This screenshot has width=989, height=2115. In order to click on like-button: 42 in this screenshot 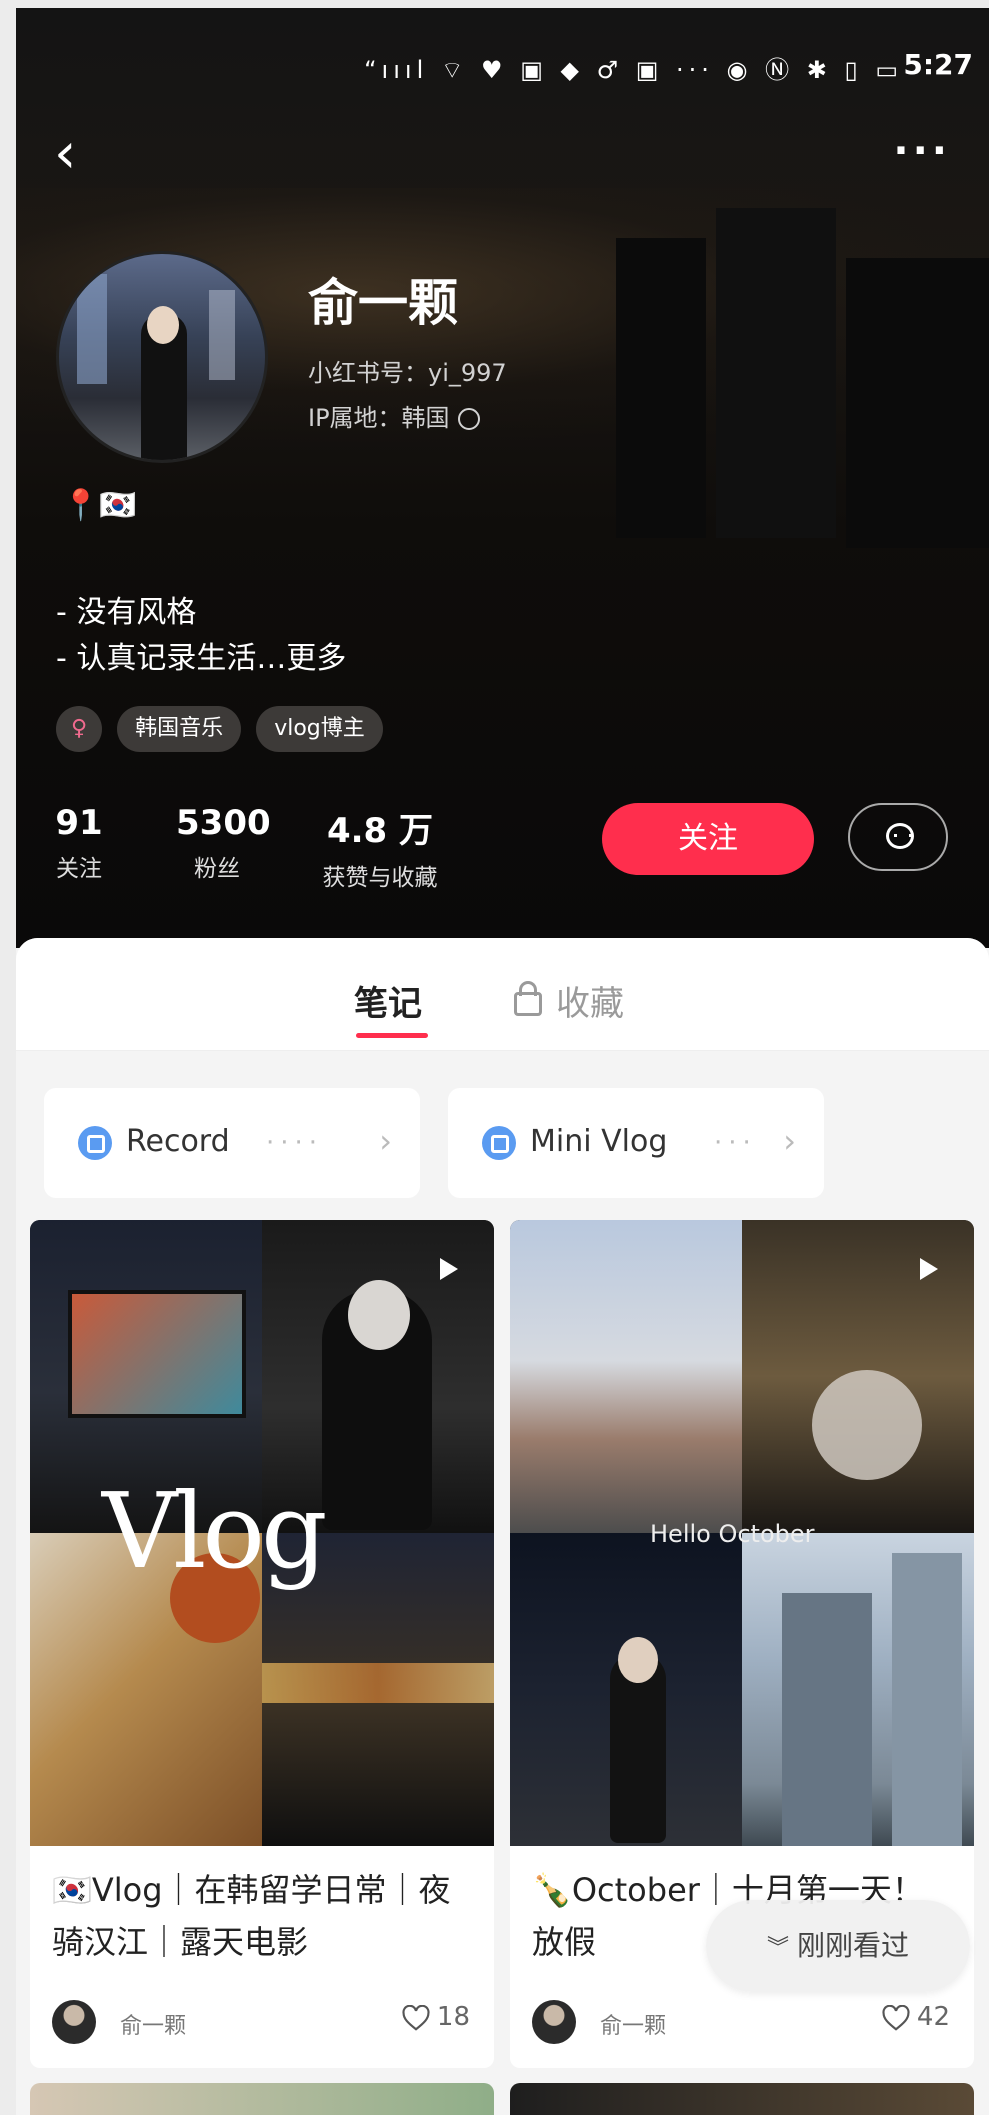, I will do `click(915, 2017)`.